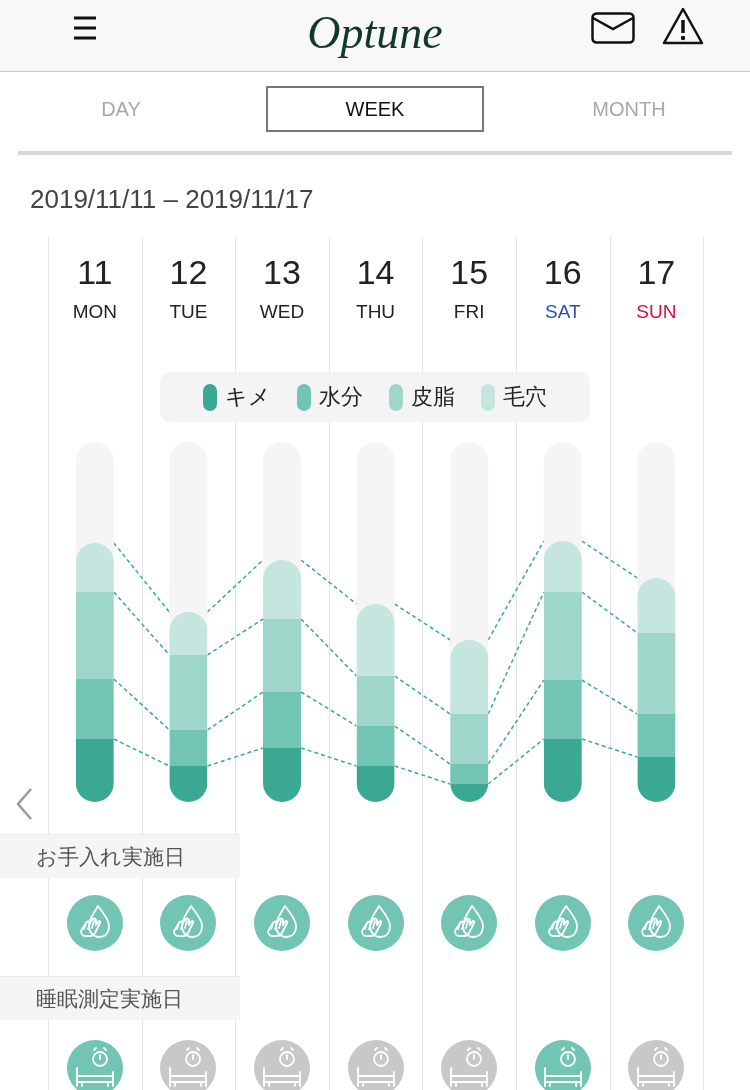  I want to click on weekday-label: TUE, so click(188, 312).